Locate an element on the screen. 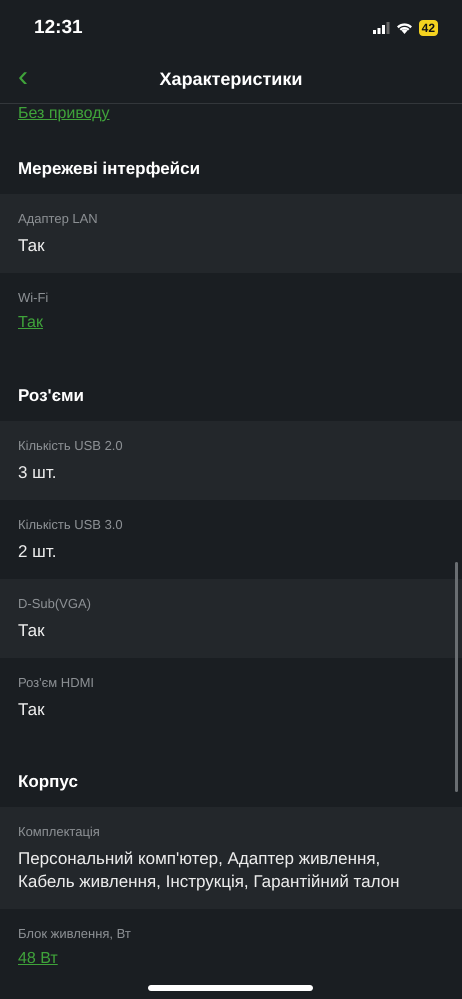 The width and height of the screenshot is (462, 999). page-title: Характеристики is located at coordinates (231, 79).